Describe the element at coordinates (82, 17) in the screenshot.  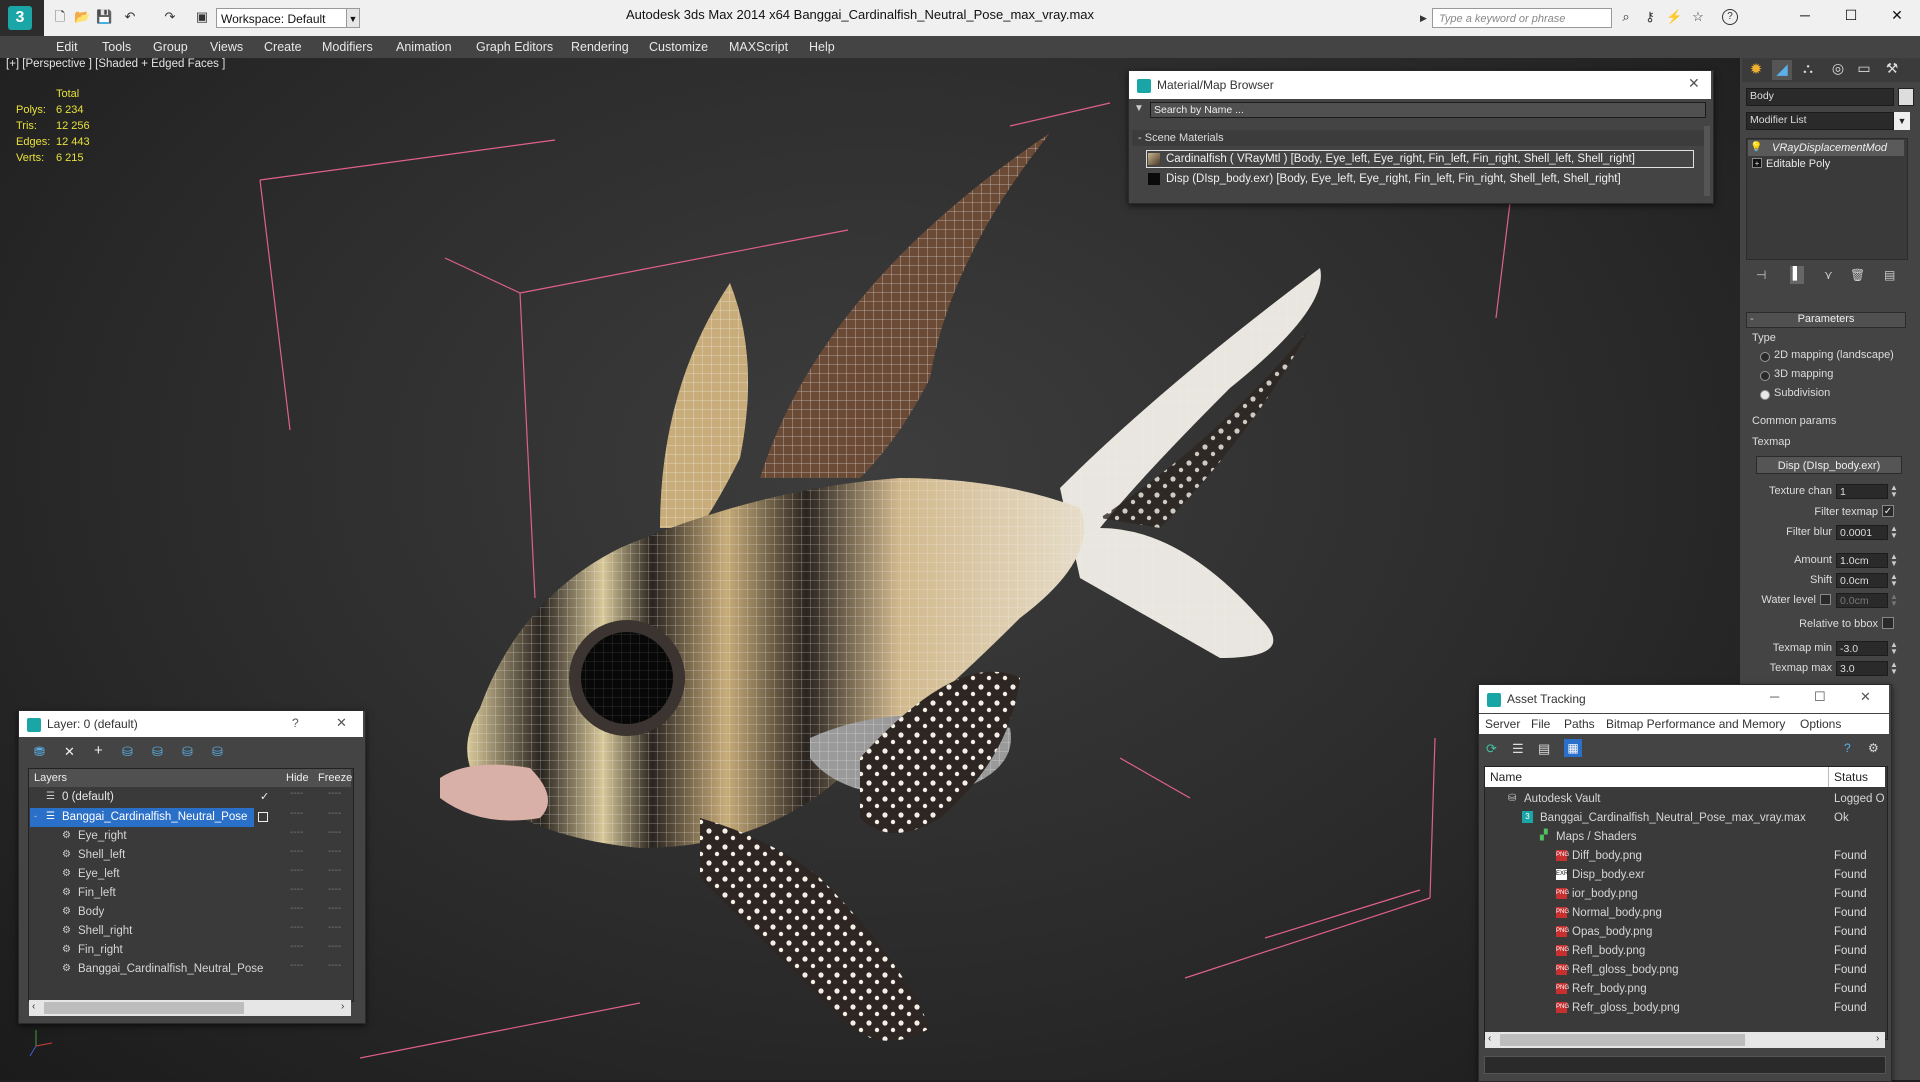
I see `open-file-icon: 📂` at that location.